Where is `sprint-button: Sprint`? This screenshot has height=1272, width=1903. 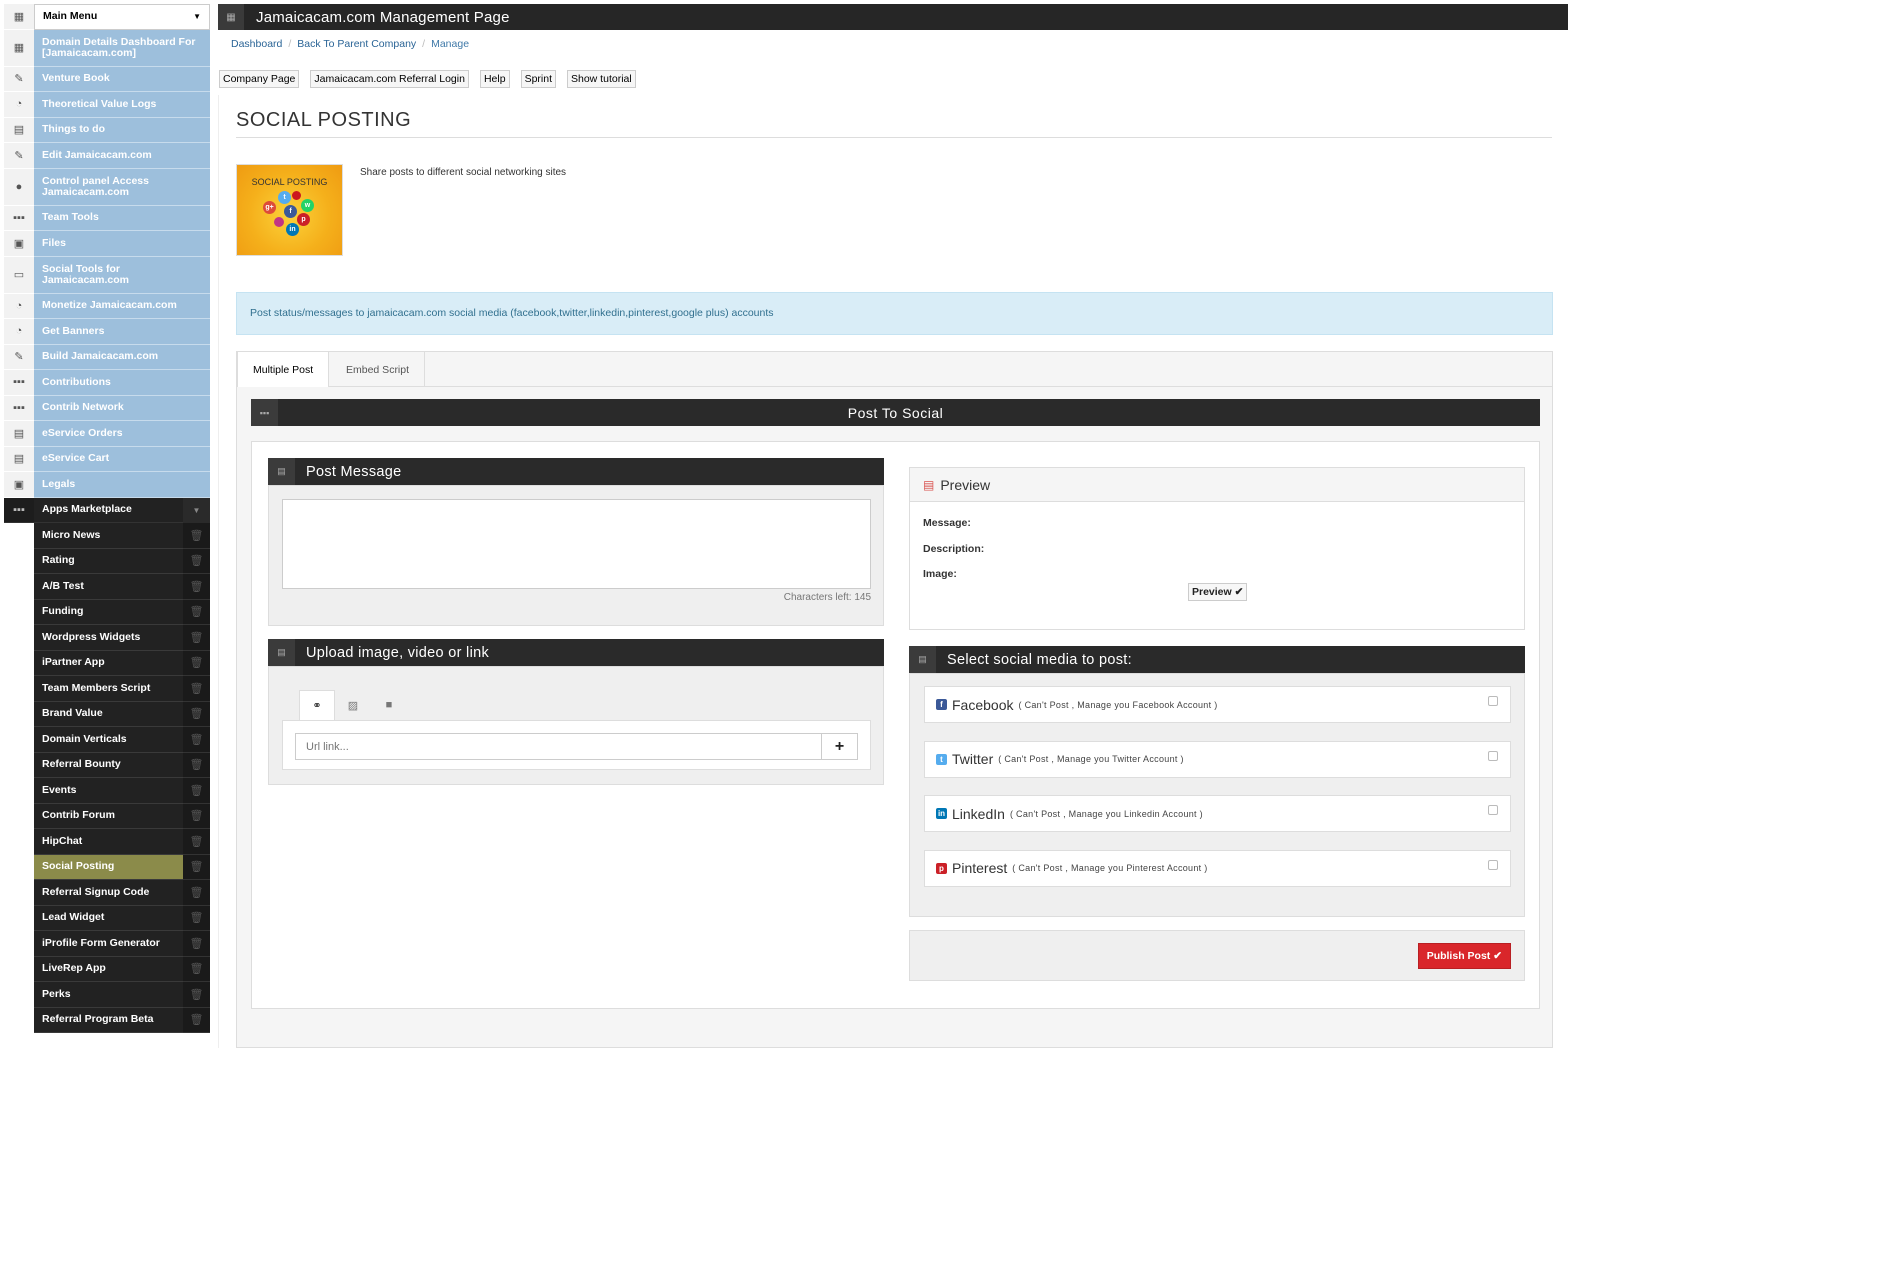 sprint-button: Sprint is located at coordinates (538, 79).